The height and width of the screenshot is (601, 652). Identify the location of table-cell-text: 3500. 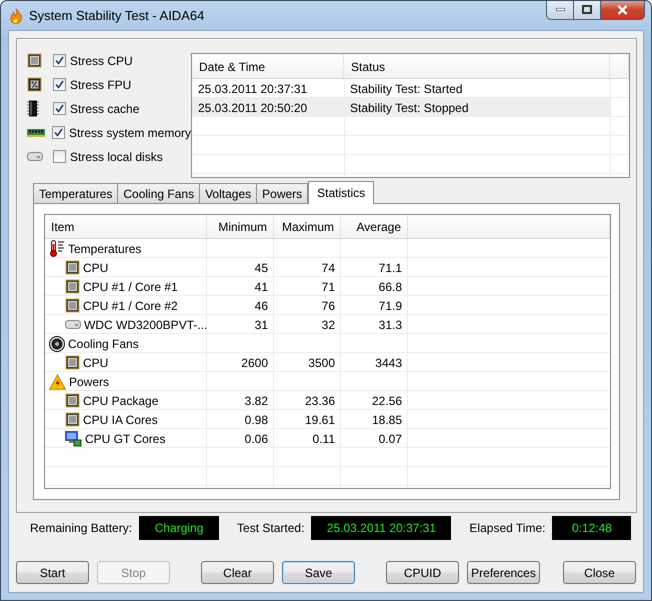
(321, 363).